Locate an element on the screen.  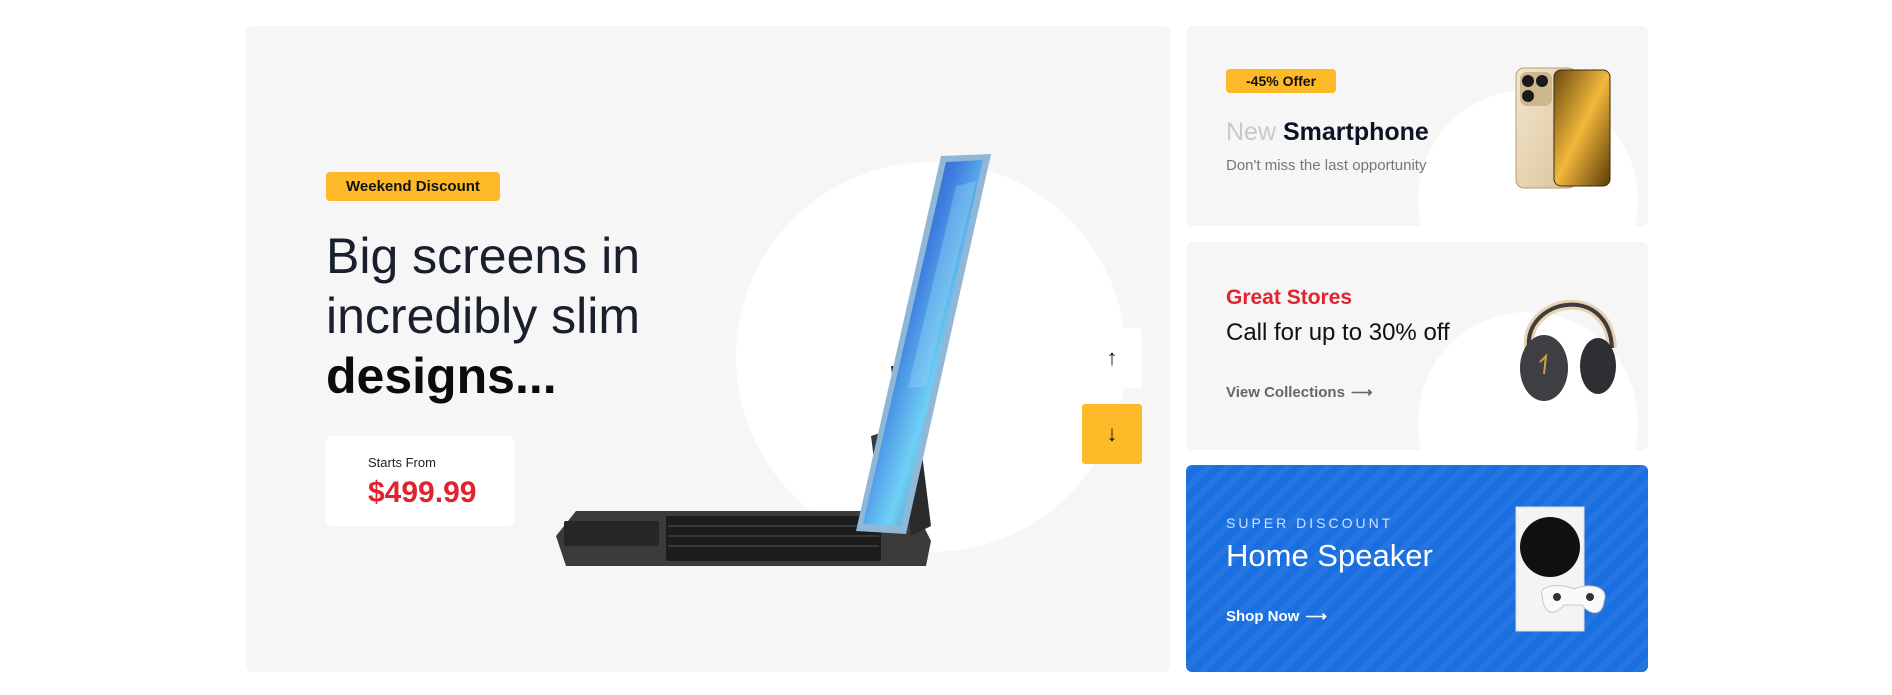
slider-next-button: ↓ is located at coordinates (1112, 434).